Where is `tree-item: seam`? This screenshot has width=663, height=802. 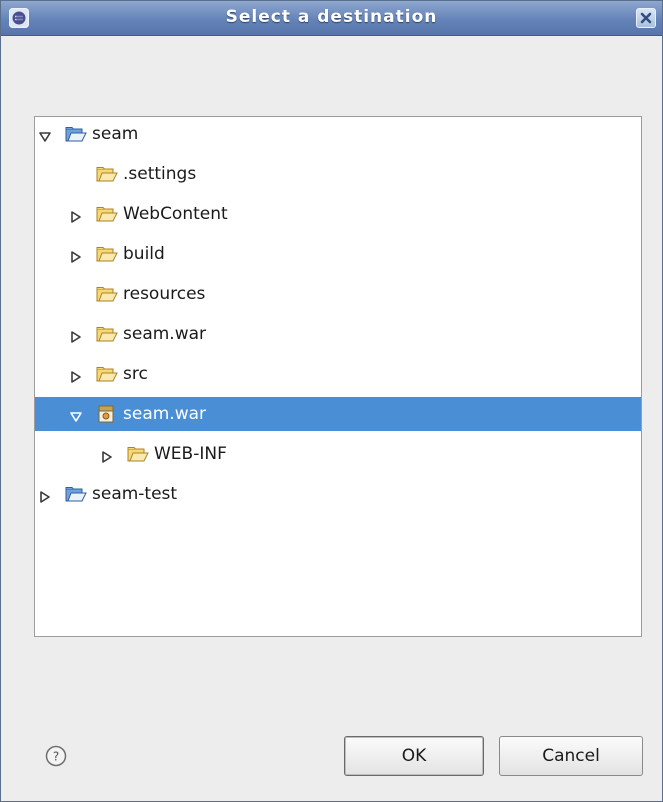
tree-item: seam is located at coordinates (338, 134).